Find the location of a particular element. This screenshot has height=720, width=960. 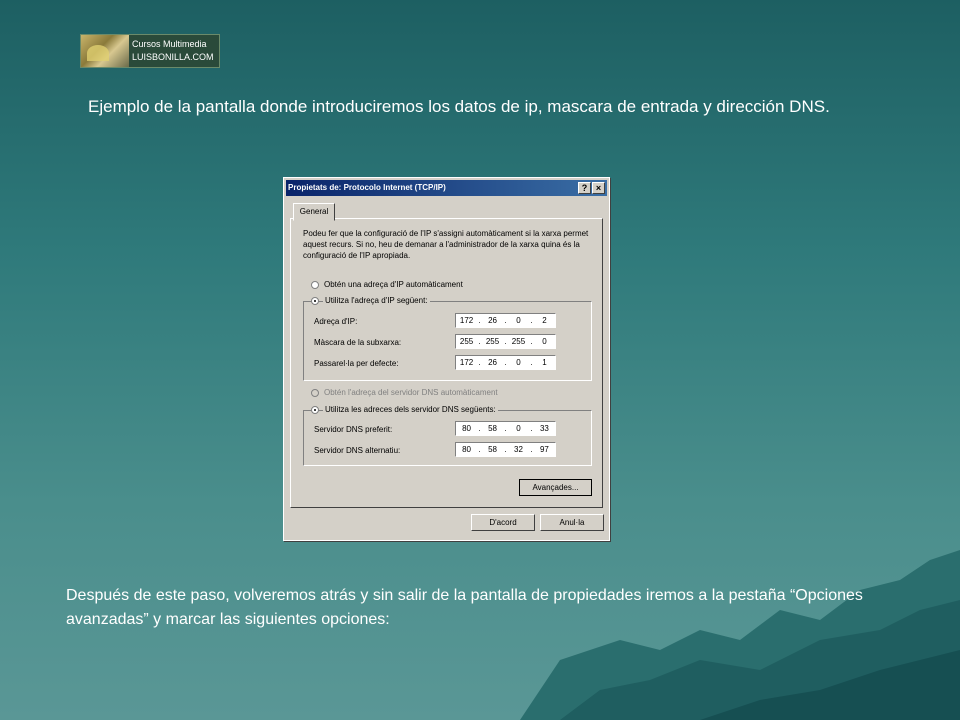

ip-address-octet-4: 2 is located at coordinates (544, 320).